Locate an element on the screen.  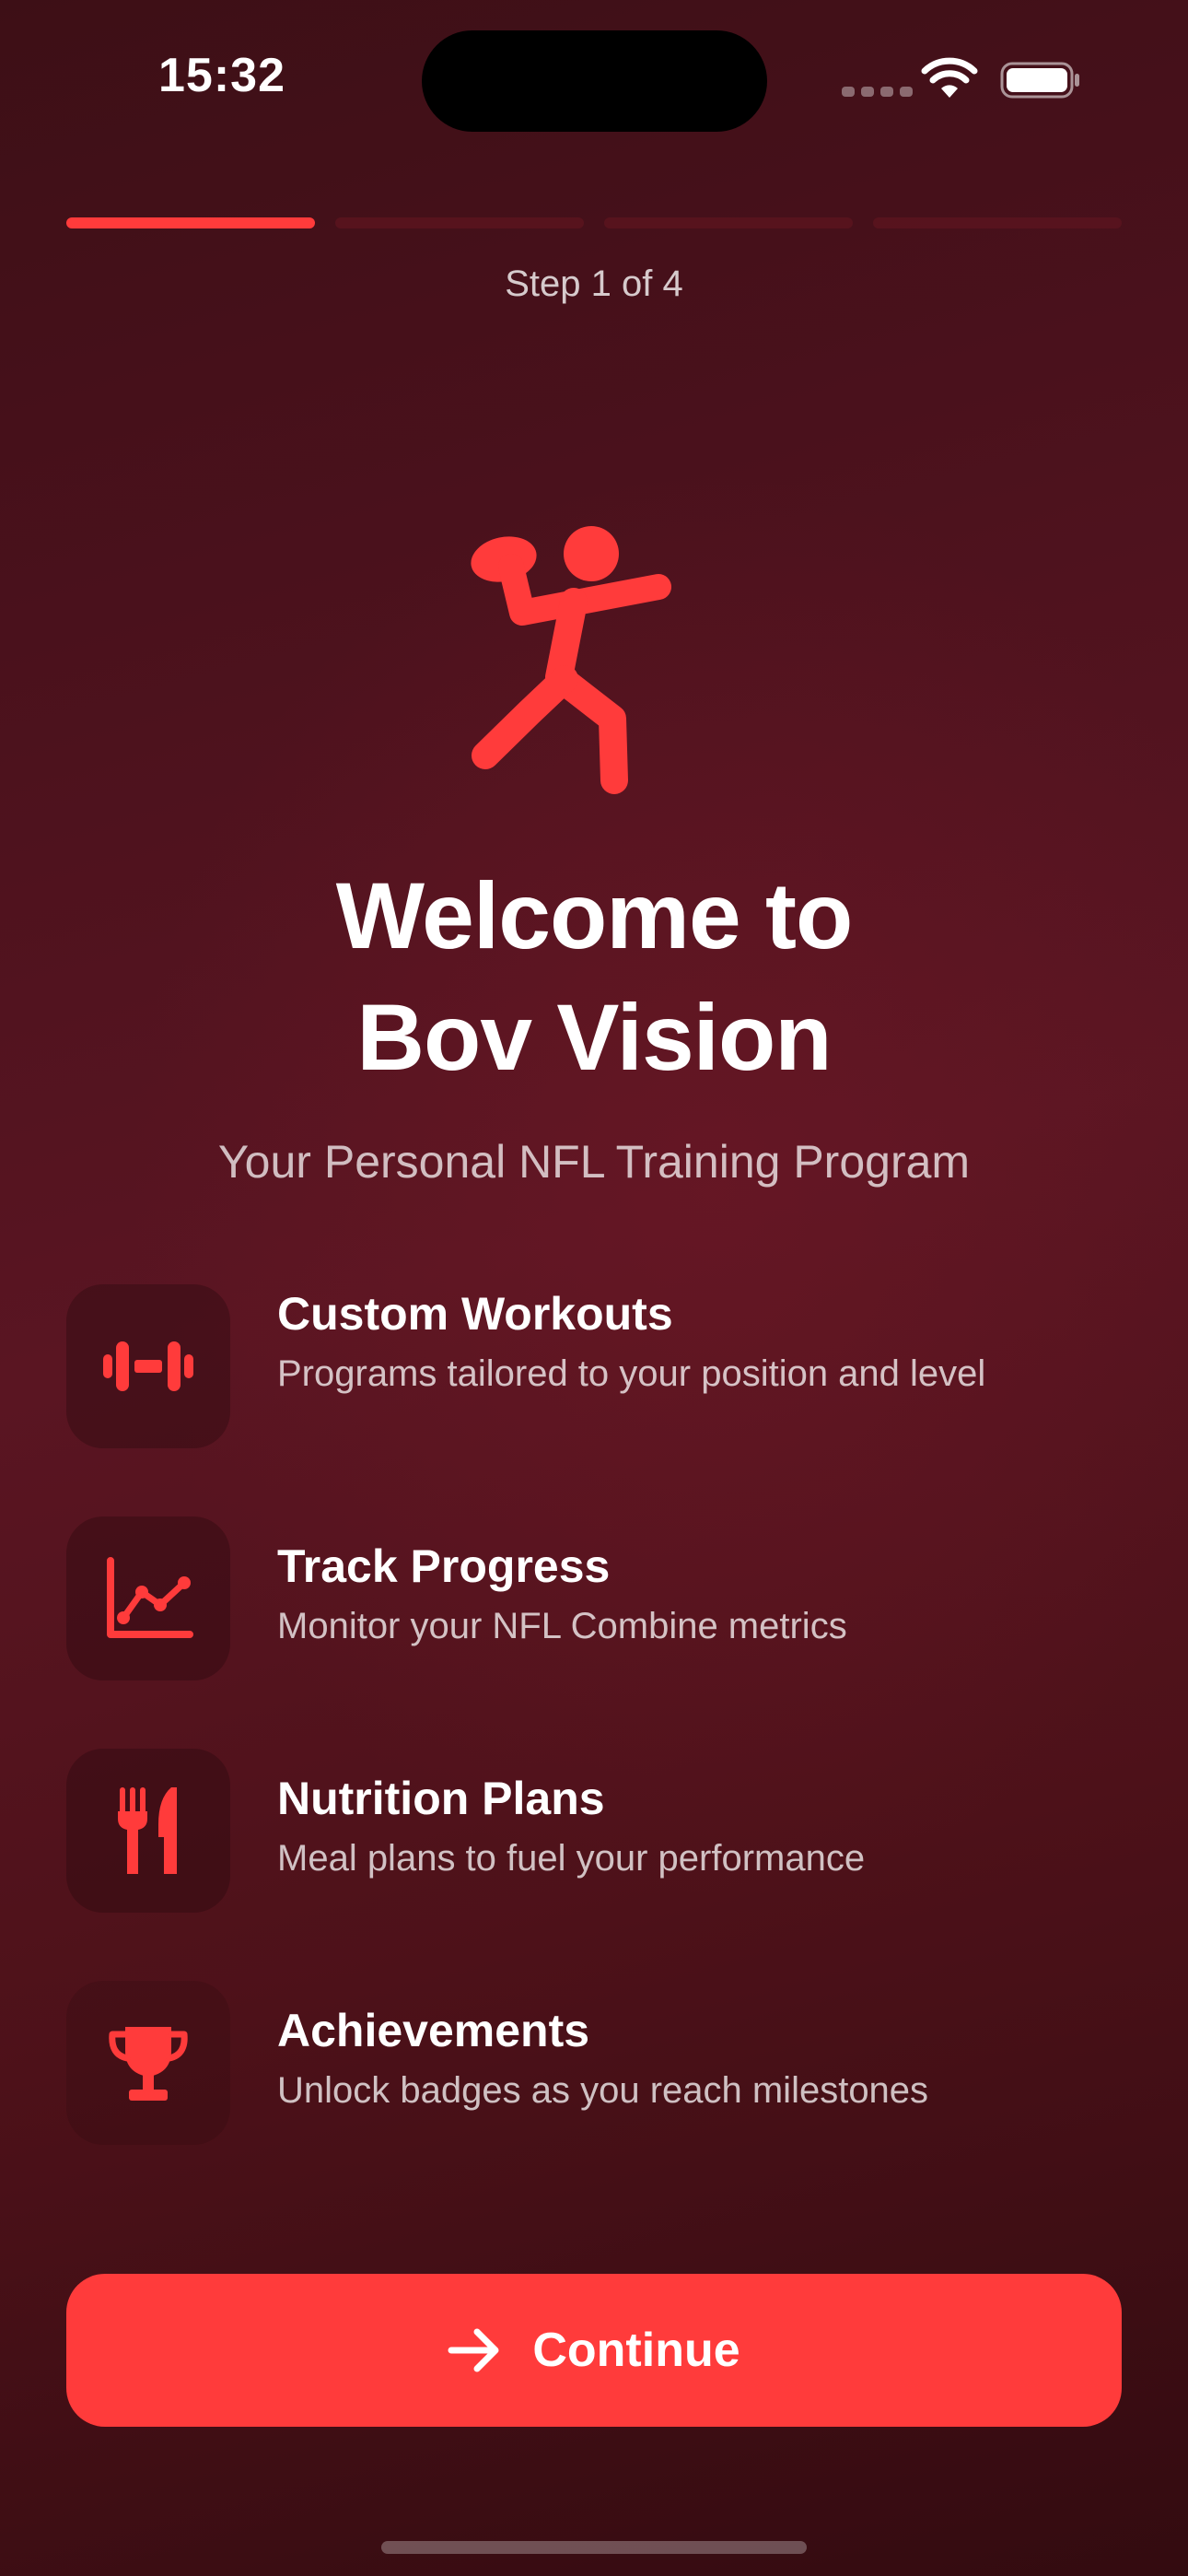
arrow-right-icon is located at coordinates (473, 2350).